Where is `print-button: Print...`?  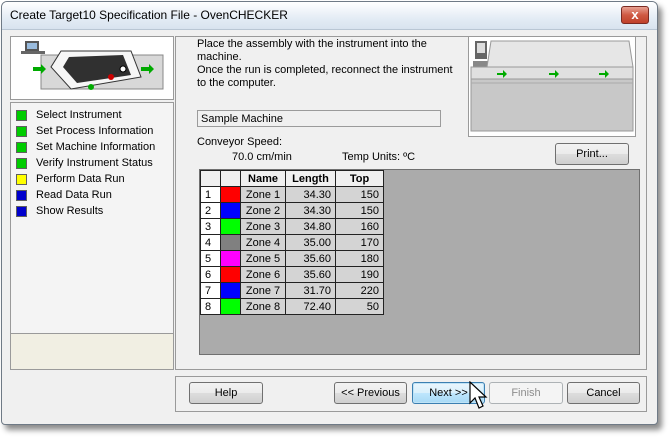
print-button: Print... is located at coordinates (592, 154).